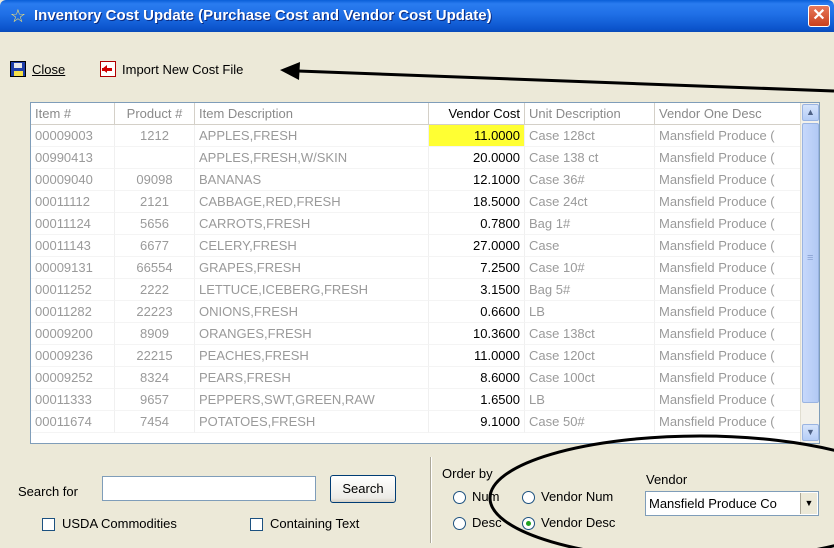 The width and height of the screenshot is (834, 548). I want to click on search-button: Search, so click(363, 489).